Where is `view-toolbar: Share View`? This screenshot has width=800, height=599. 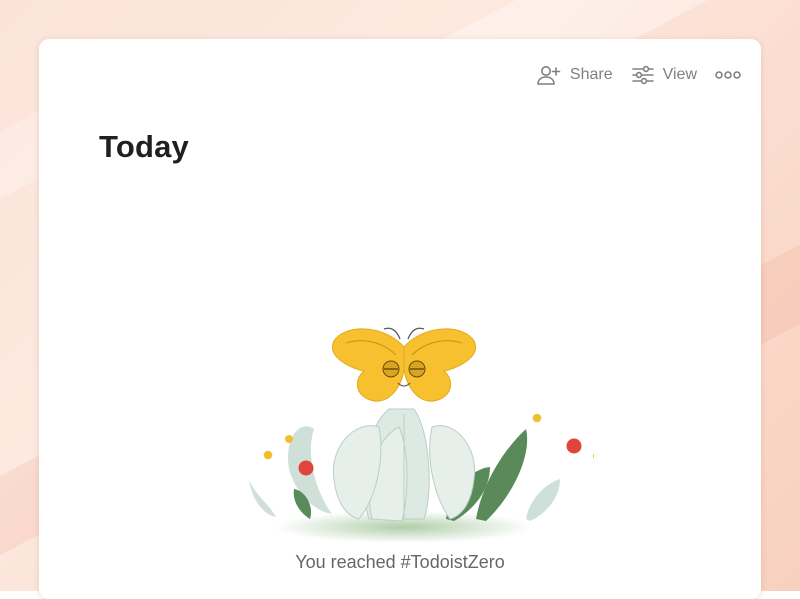
view-toolbar: Share View is located at coordinates (638, 75).